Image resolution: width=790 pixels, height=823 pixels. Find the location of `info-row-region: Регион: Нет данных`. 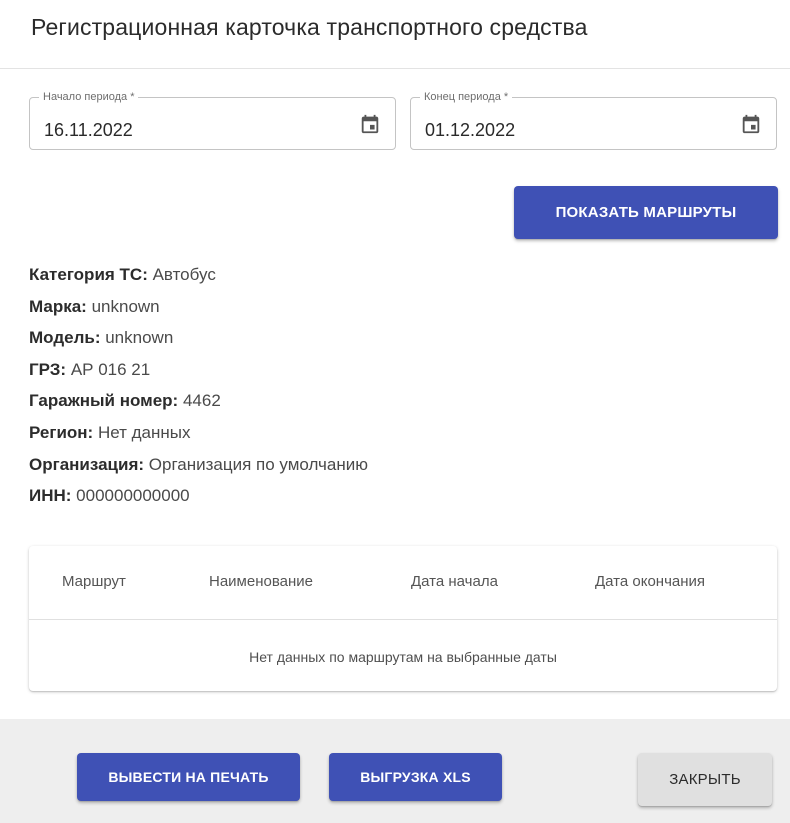

info-row-region: Регион: Нет данных is located at coordinates (198, 438).